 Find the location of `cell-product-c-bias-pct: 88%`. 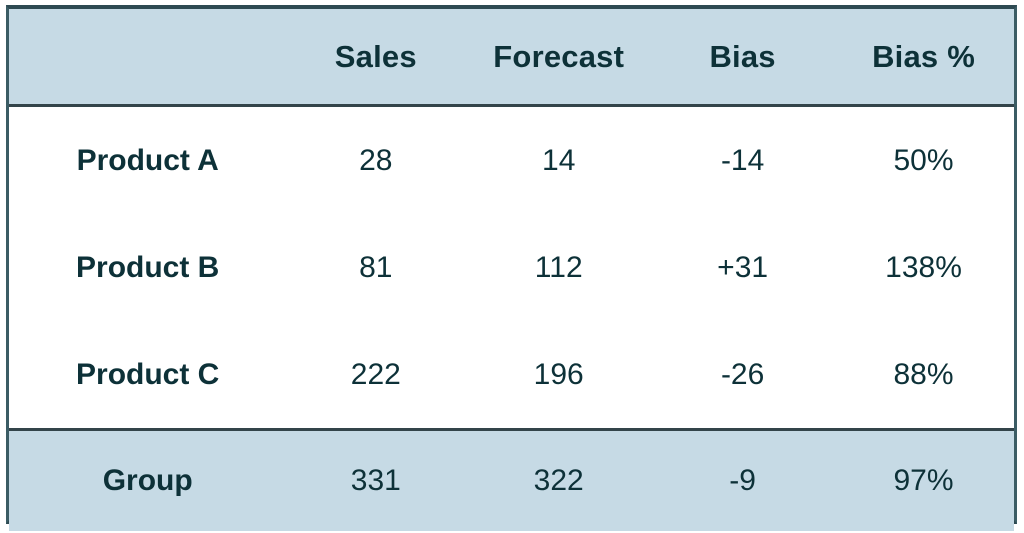

cell-product-c-bias-pct: 88% is located at coordinates (923, 375).